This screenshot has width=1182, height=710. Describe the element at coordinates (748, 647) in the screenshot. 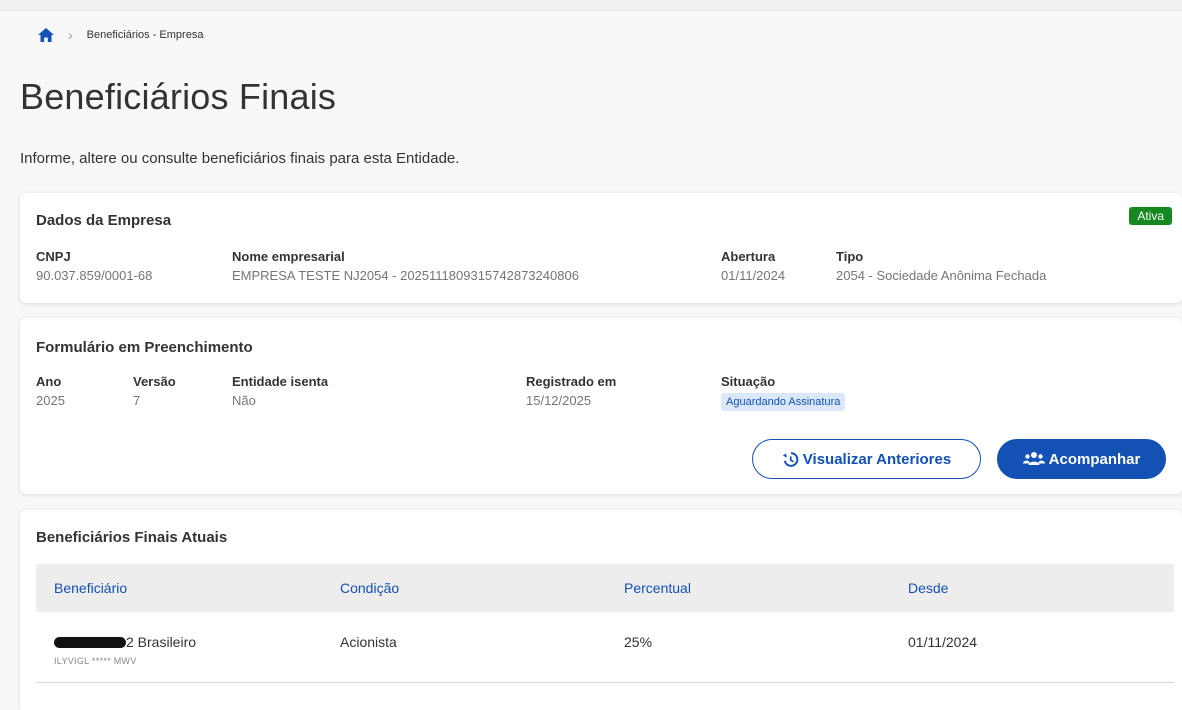

I see `percentage-cell: 25%` at that location.